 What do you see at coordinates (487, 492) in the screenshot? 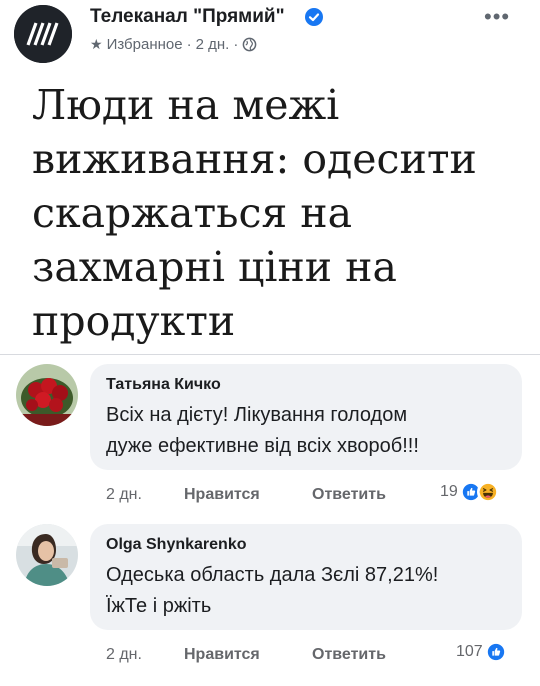
I see `laughing-face-icon` at bounding box center [487, 492].